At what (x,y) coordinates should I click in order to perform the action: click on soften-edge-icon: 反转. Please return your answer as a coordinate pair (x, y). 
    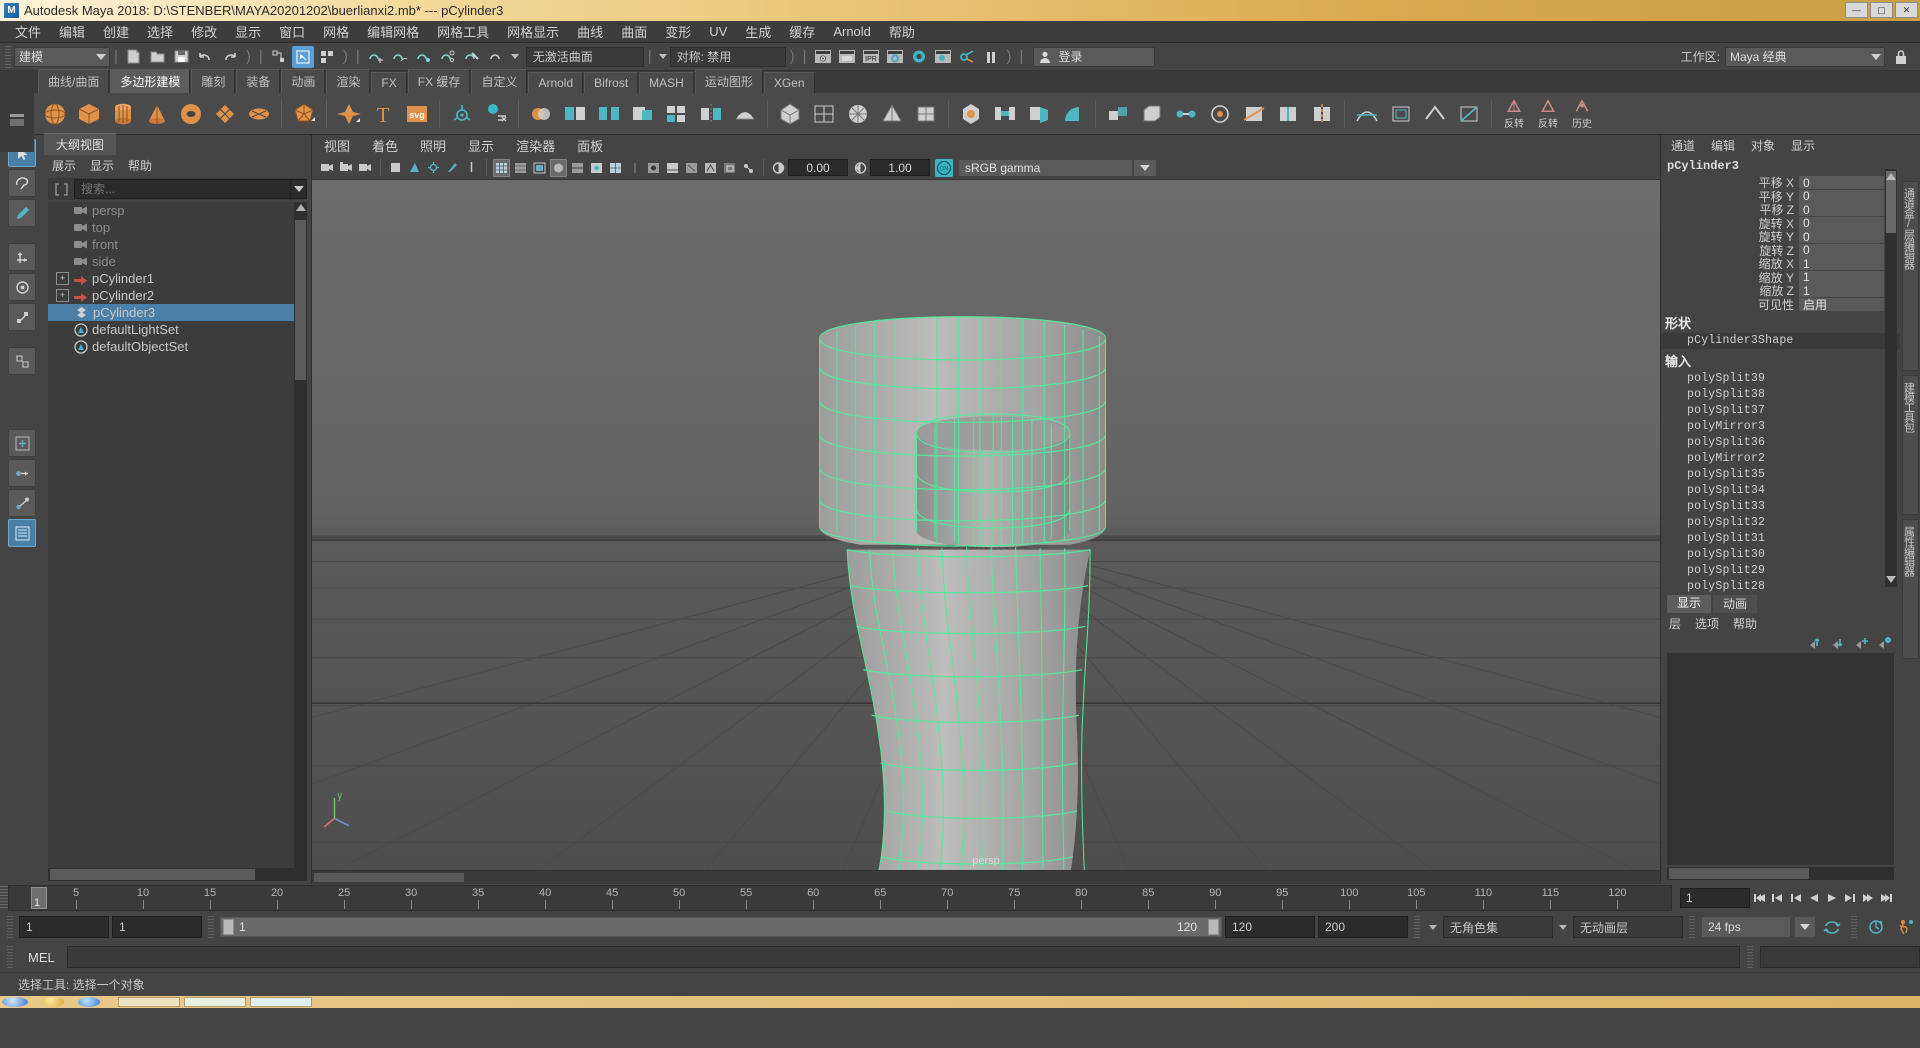
    Looking at the image, I should click on (1548, 114).